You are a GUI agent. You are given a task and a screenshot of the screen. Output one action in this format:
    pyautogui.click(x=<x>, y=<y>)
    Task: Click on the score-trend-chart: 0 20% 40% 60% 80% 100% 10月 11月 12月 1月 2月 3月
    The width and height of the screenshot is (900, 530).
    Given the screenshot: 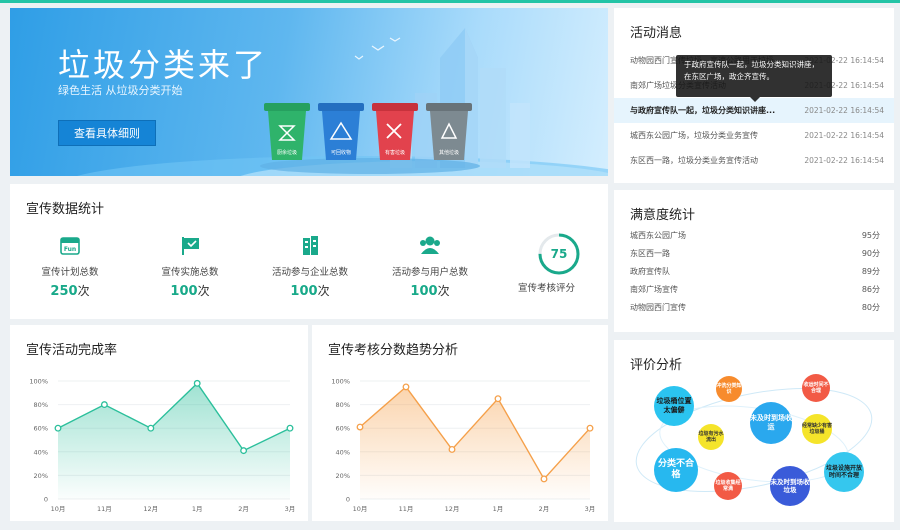 What is the action you would take?
    pyautogui.click(x=463, y=446)
    